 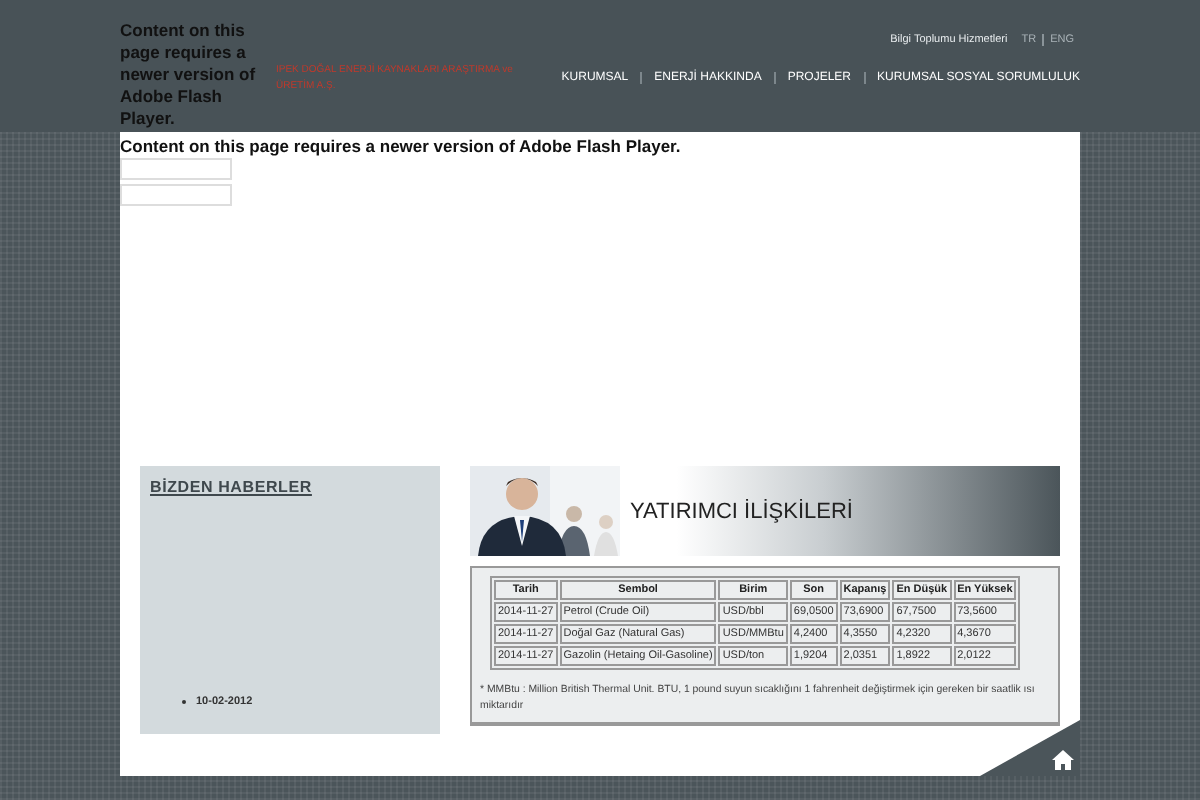 I want to click on home-icon, so click(x=1063, y=760).